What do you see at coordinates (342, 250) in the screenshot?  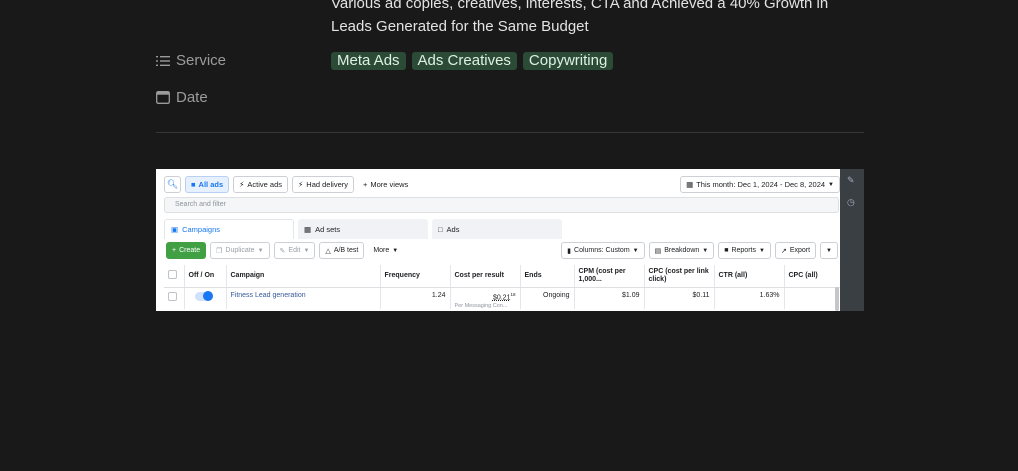 I see `ab-test-button: △ A/B test` at bounding box center [342, 250].